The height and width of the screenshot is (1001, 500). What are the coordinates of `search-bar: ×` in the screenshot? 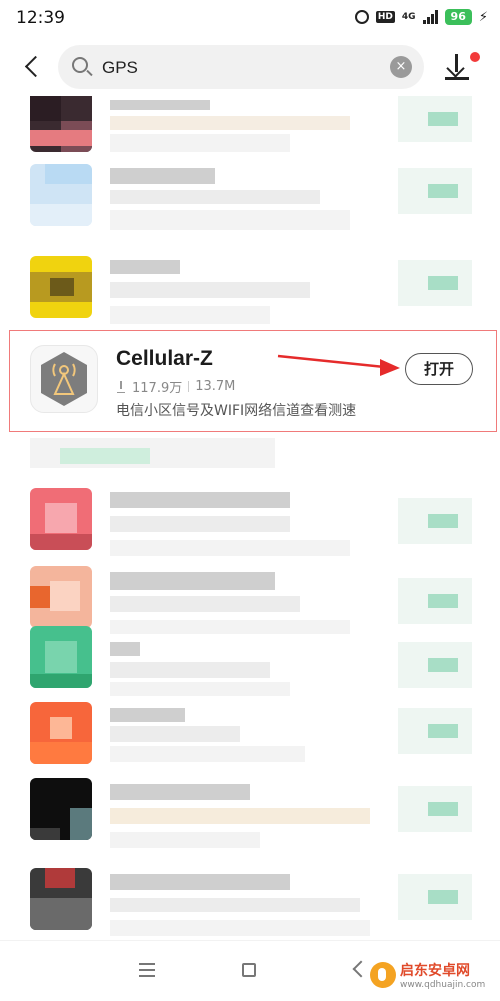 It's located at (241, 67).